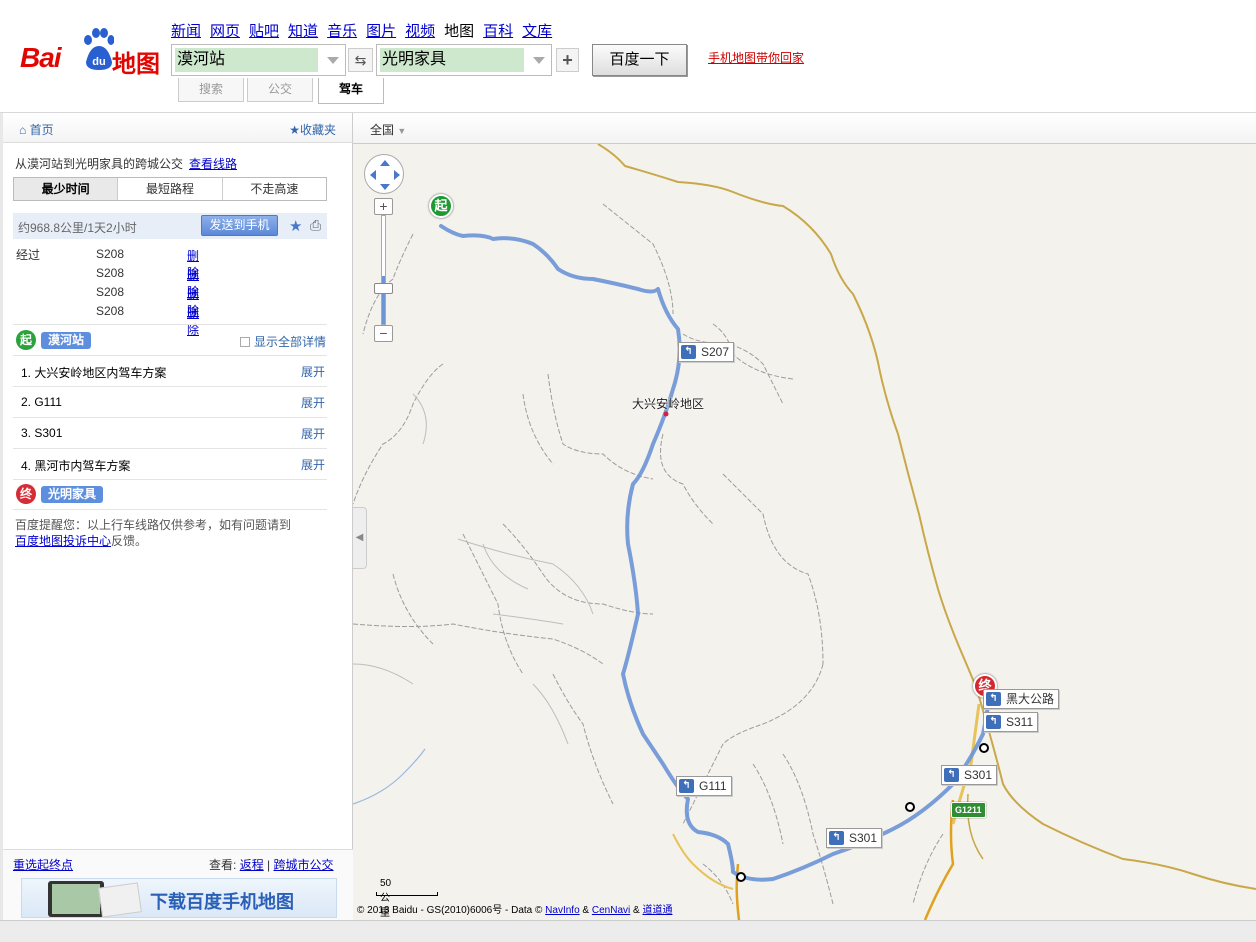  What do you see at coordinates (1021, 699) in the screenshot?
I see `road-tag: ↰ 黑大公路` at bounding box center [1021, 699].